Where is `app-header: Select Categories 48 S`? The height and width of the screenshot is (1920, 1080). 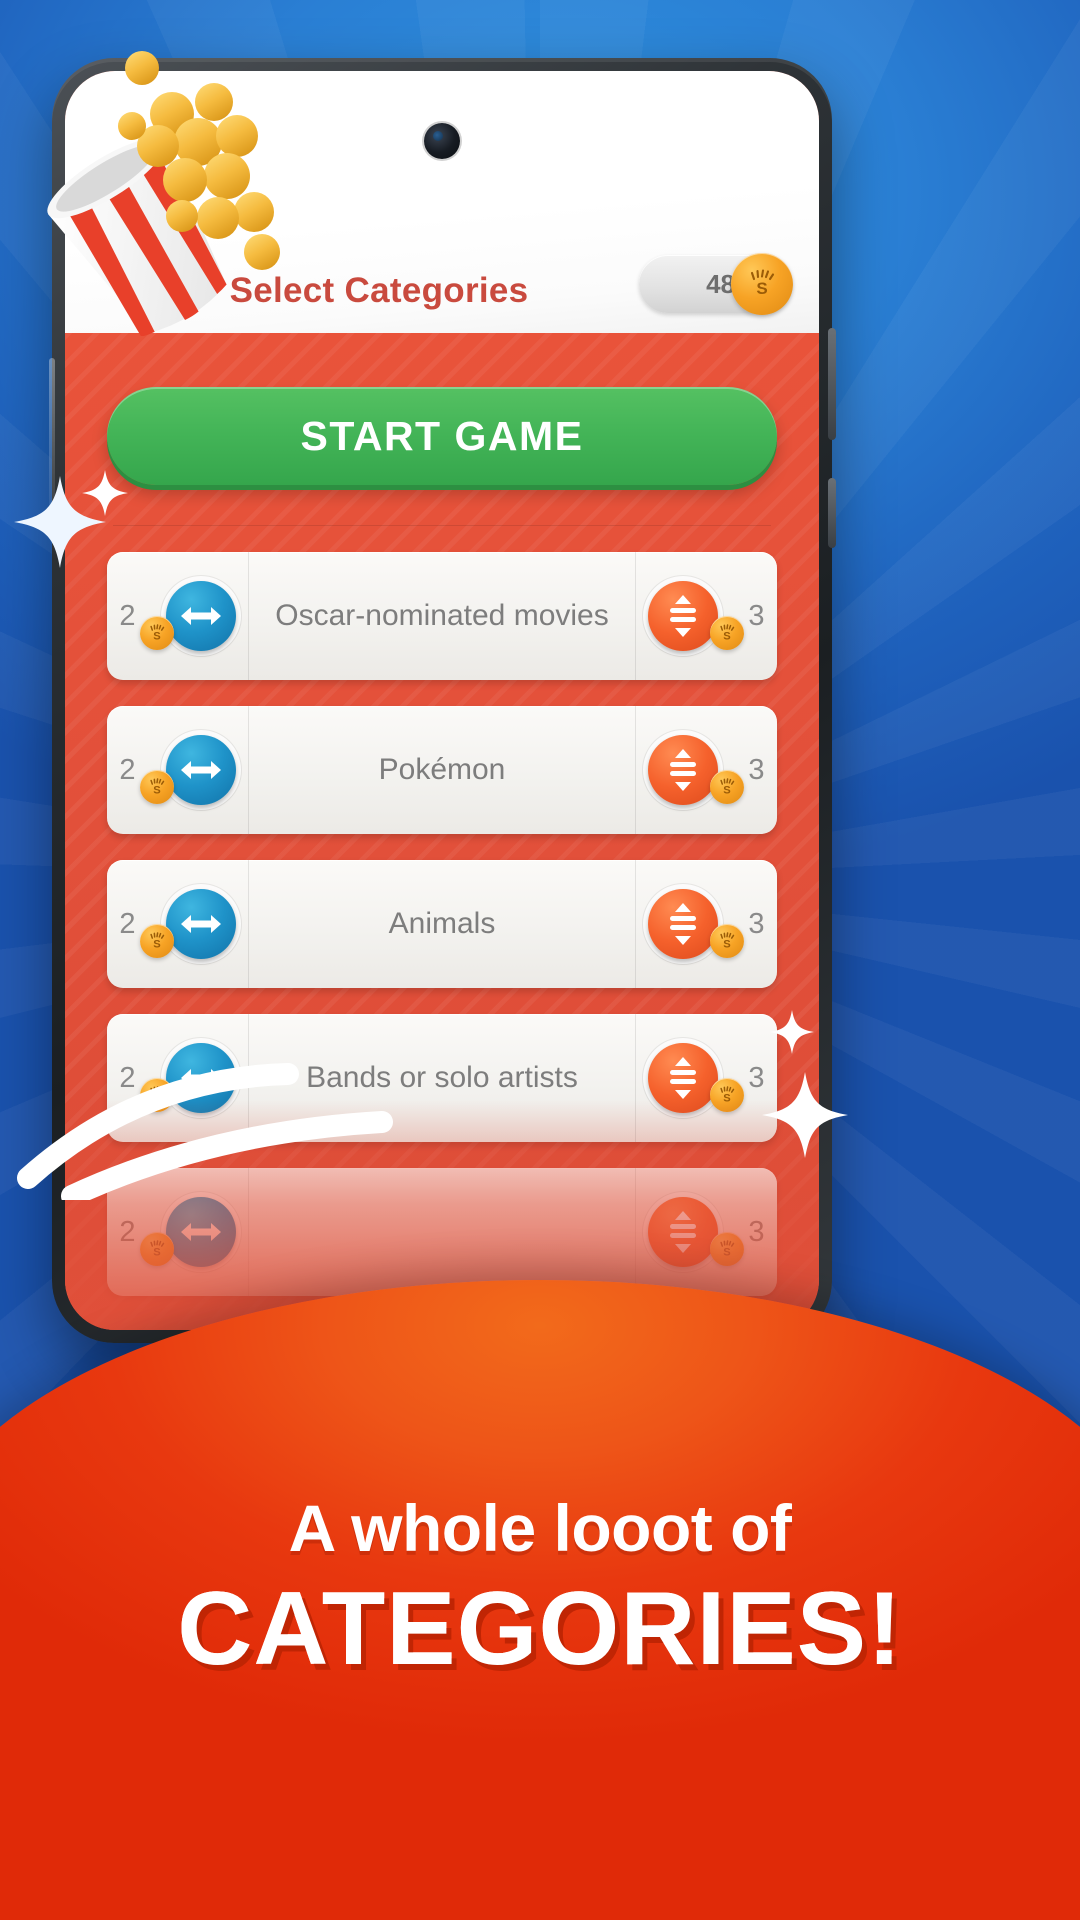
app-header: Select Categories 48 S is located at coordinates (442, 202).